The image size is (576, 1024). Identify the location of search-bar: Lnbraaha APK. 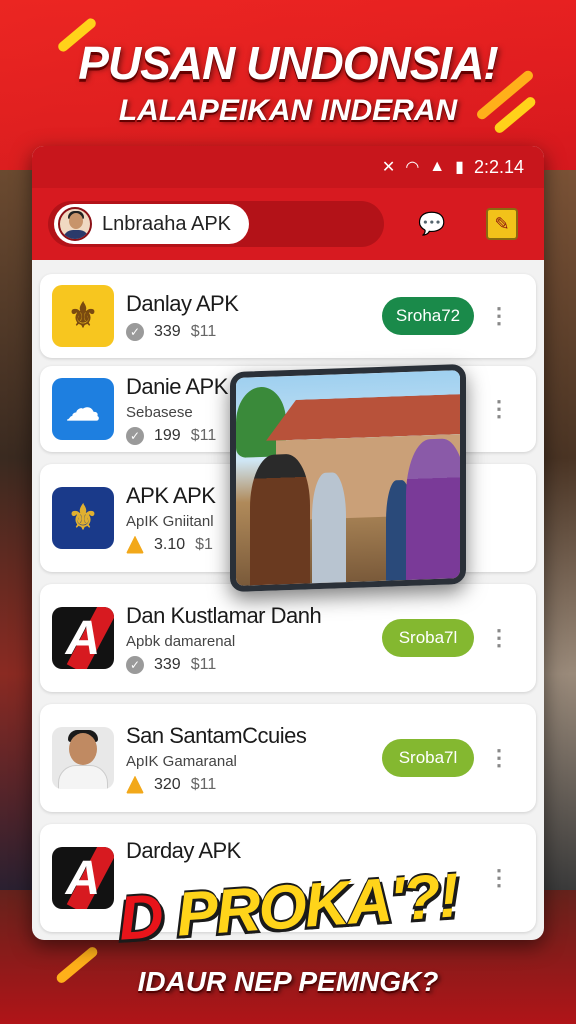
(216, 224).